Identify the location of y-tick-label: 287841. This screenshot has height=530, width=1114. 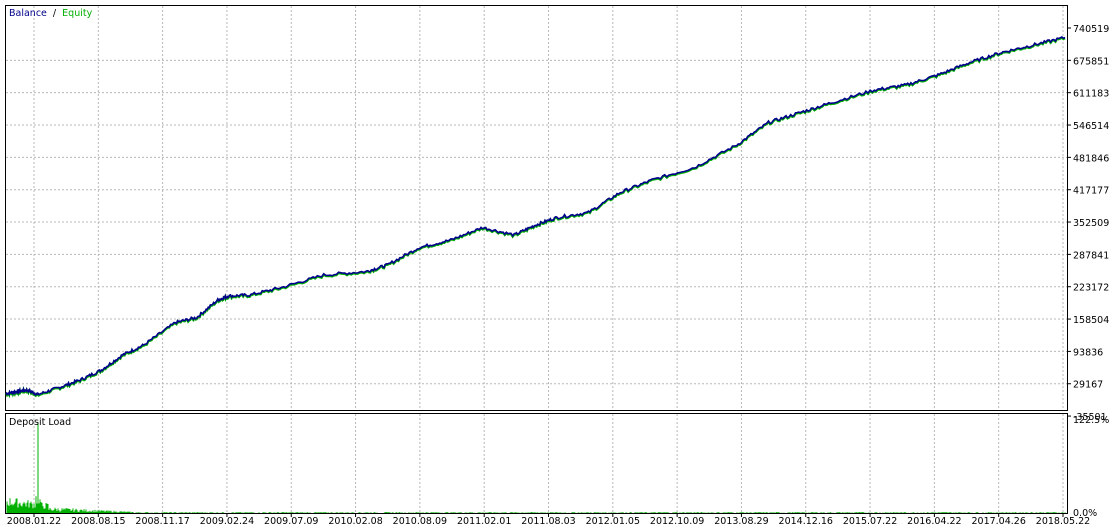
(1091, 255).